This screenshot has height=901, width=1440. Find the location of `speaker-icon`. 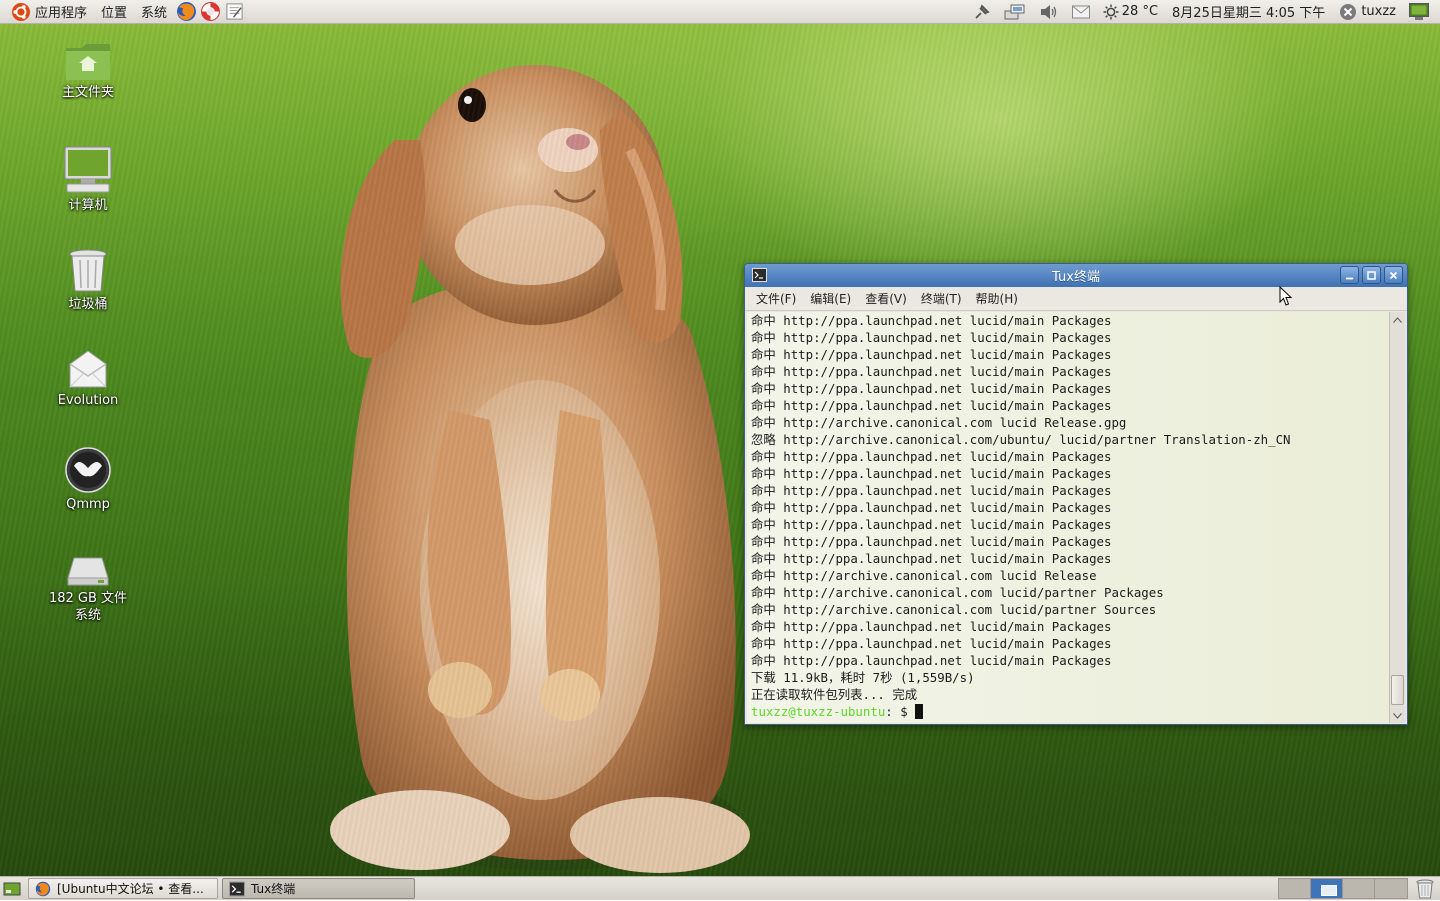

speaker-icon is located at coordinates (1048, 11).